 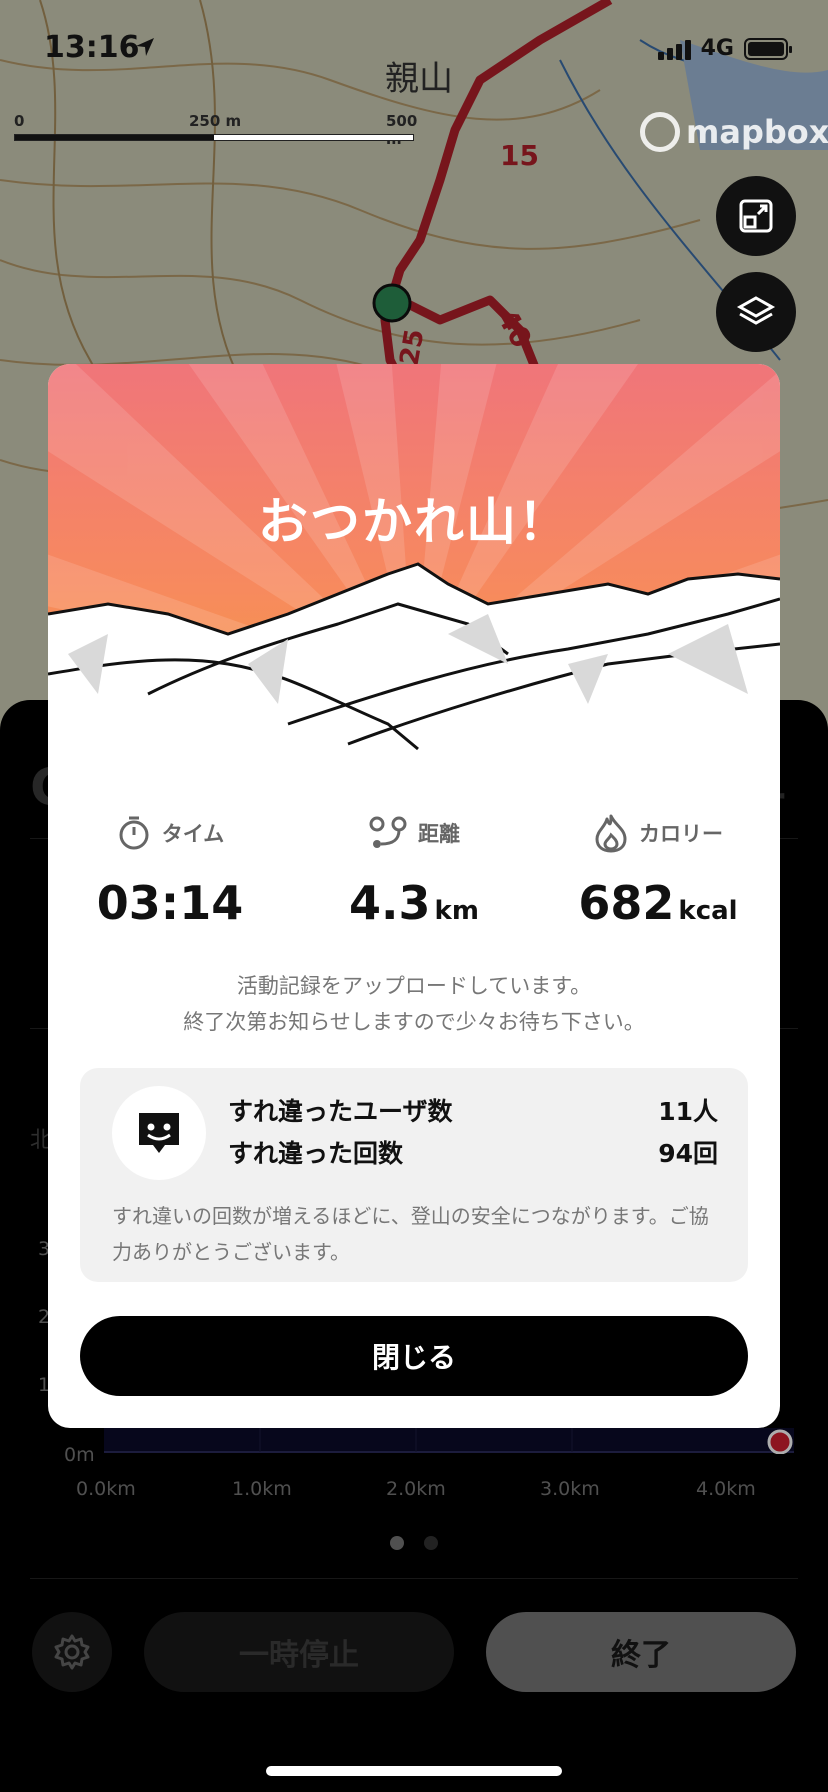 I want to click on upload-message-line-2: 終了次第お知らせしますので少々お待ち下さい。, so click(x=414, y=1022).